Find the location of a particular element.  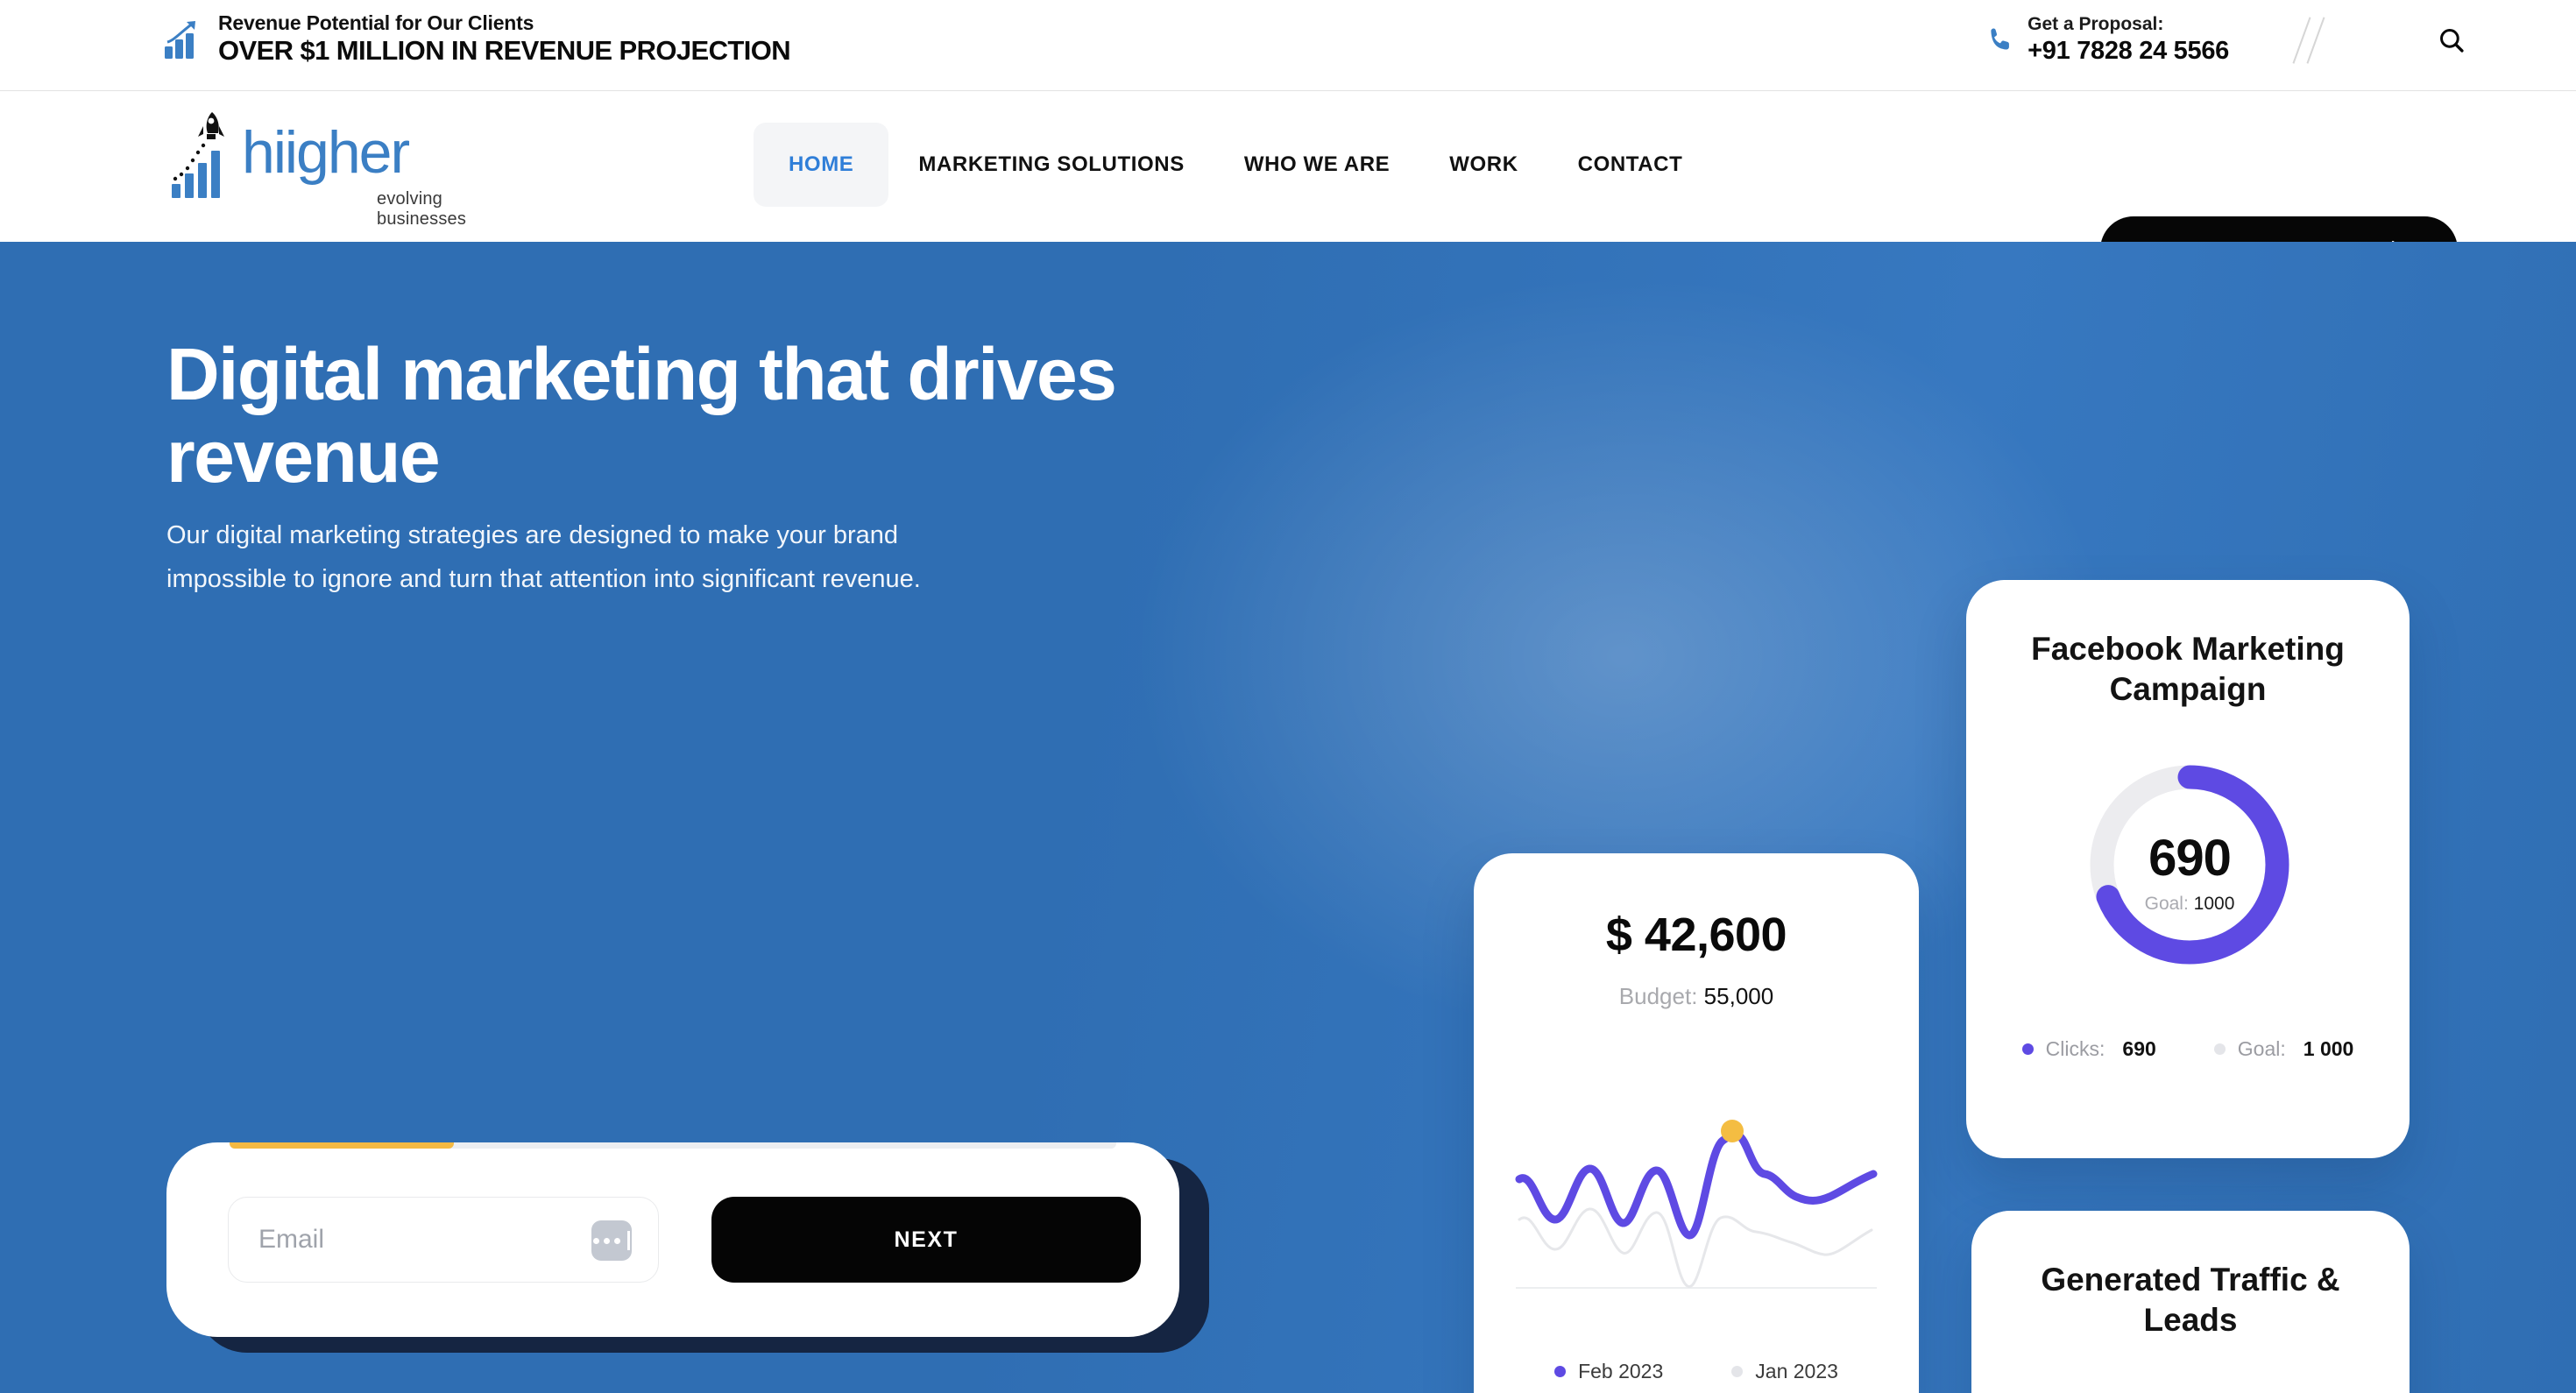

contact-block: Get a Proposal: +91 7828 24 5566 is located at coordinates (2228, 41).